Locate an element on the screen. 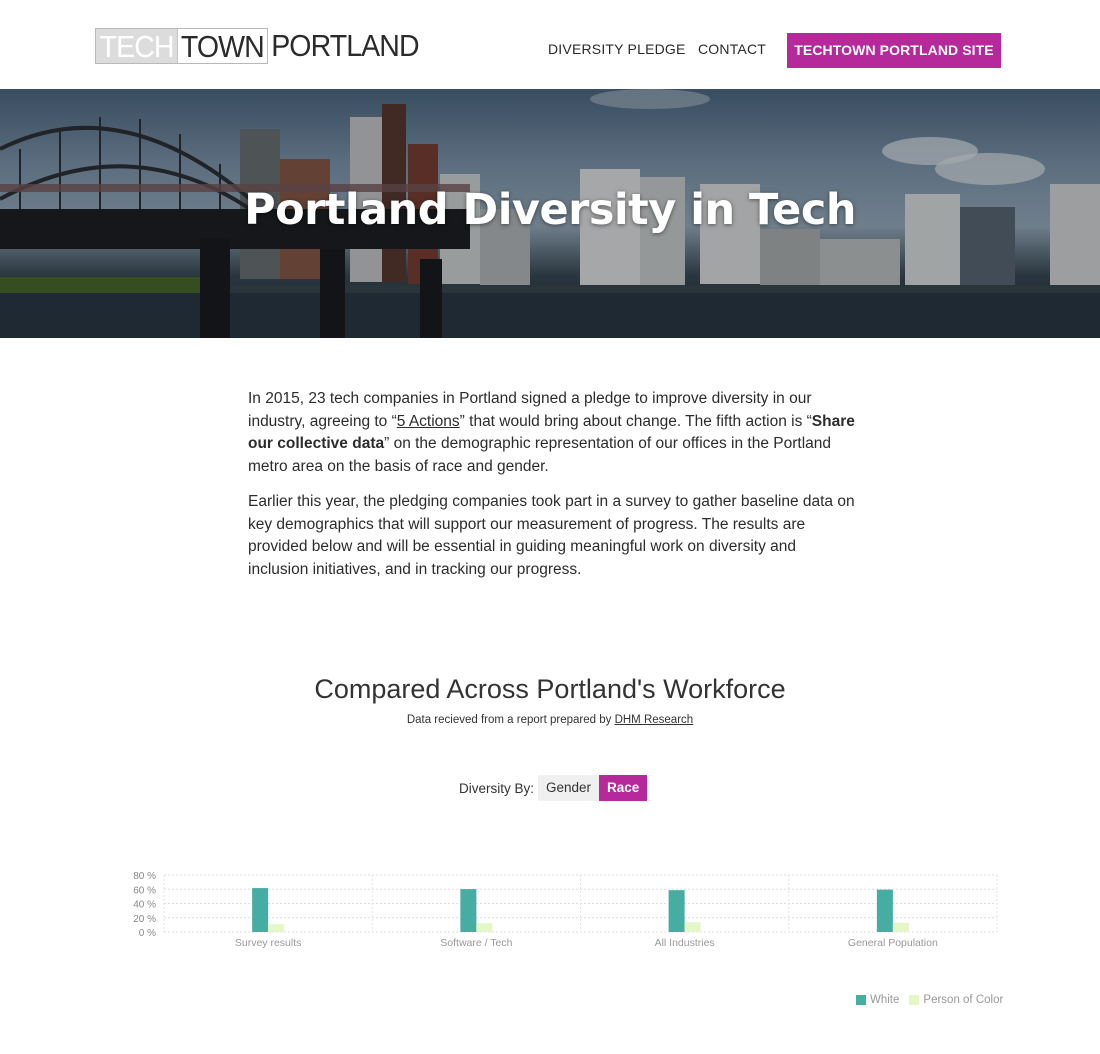 This screenshot has width=1100, height=1054. legend-label-white: White is located at coordinates (885, 1000).